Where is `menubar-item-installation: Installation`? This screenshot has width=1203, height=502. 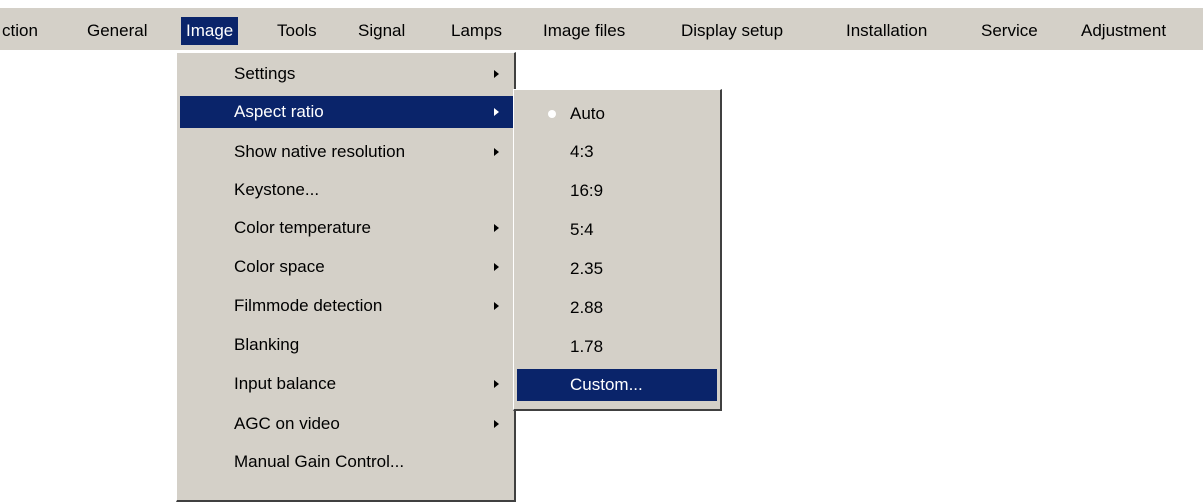 menubar-item-installation: Installation is located at coordinates (886, 31).